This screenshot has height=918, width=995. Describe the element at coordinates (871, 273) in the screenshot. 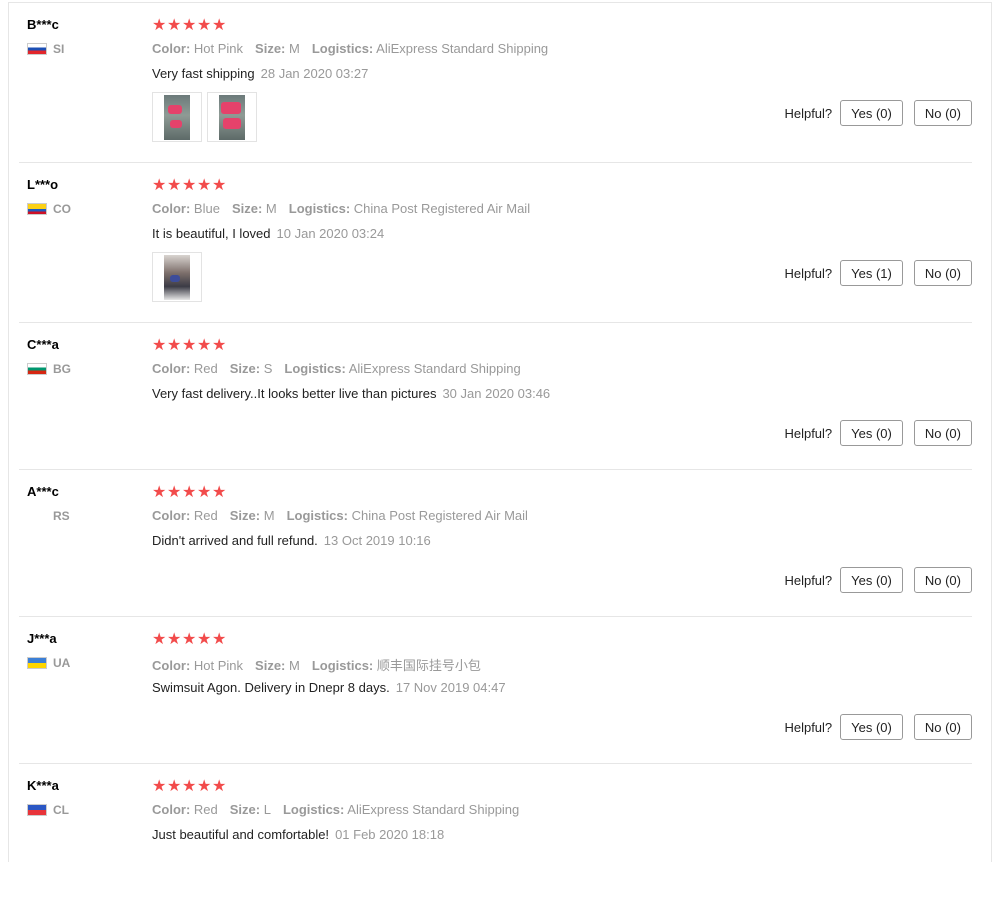

I see `helpful-yes-button: Yes (1)` at that location.